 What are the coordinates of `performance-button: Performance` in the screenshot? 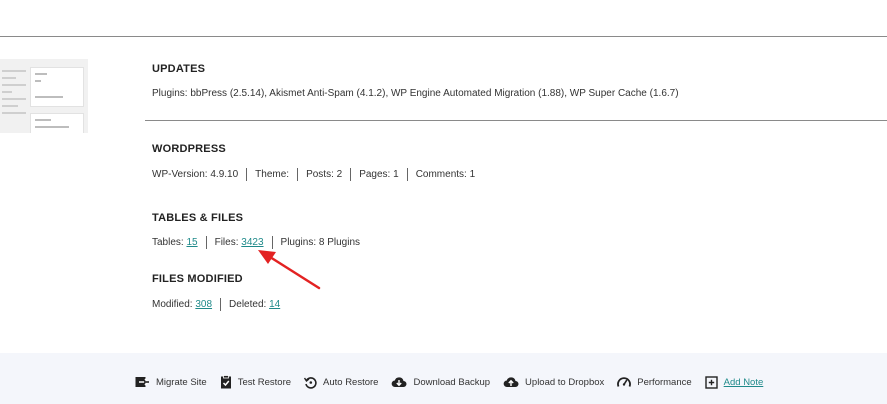 It's located at (654, 382).